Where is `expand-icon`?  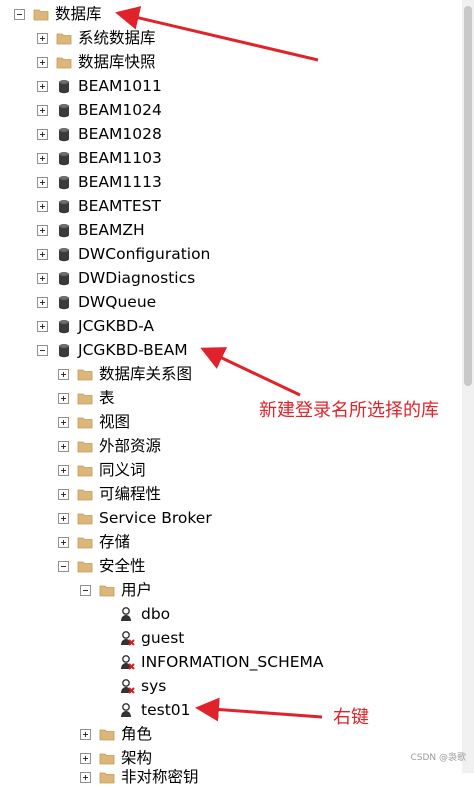
expand-icon is located at coordinates (85, 777).